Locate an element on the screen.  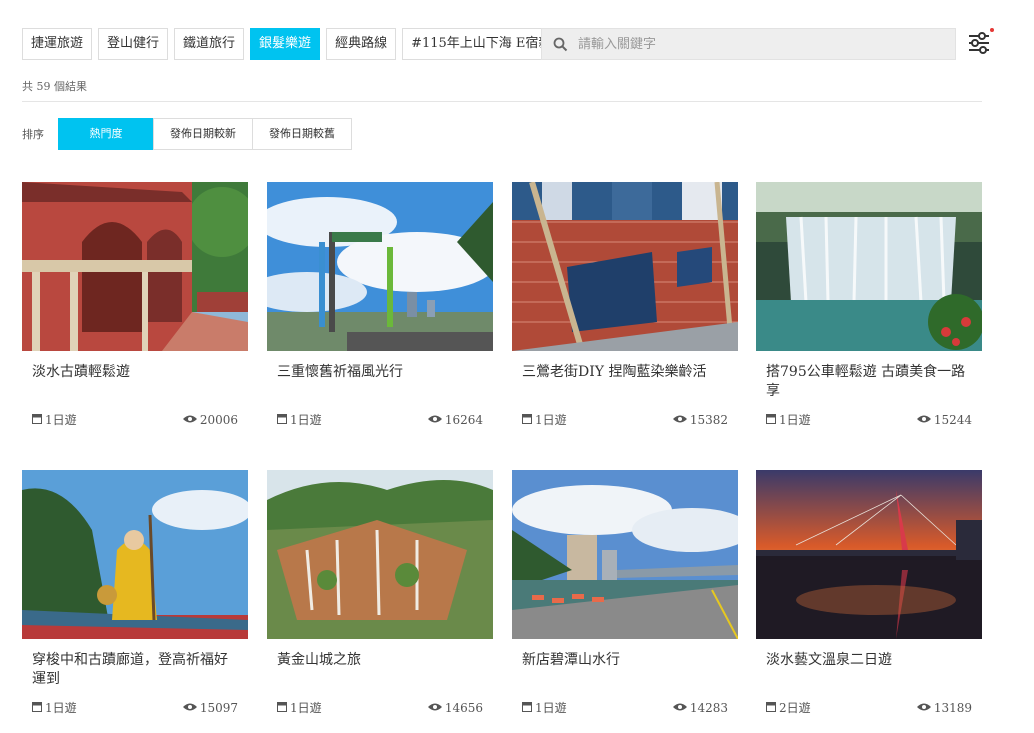
tour-card: 淡水藝文溫泉二日遊 2日遊 13189 is located at coordinates (869, 598).